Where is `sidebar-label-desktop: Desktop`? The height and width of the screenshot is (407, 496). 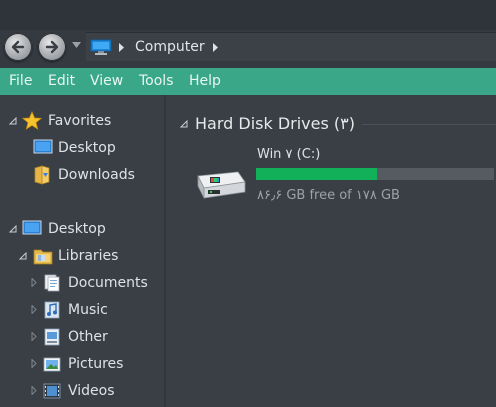
sidebar-label-desktop: Desktop is located at coordinates (87, 148).